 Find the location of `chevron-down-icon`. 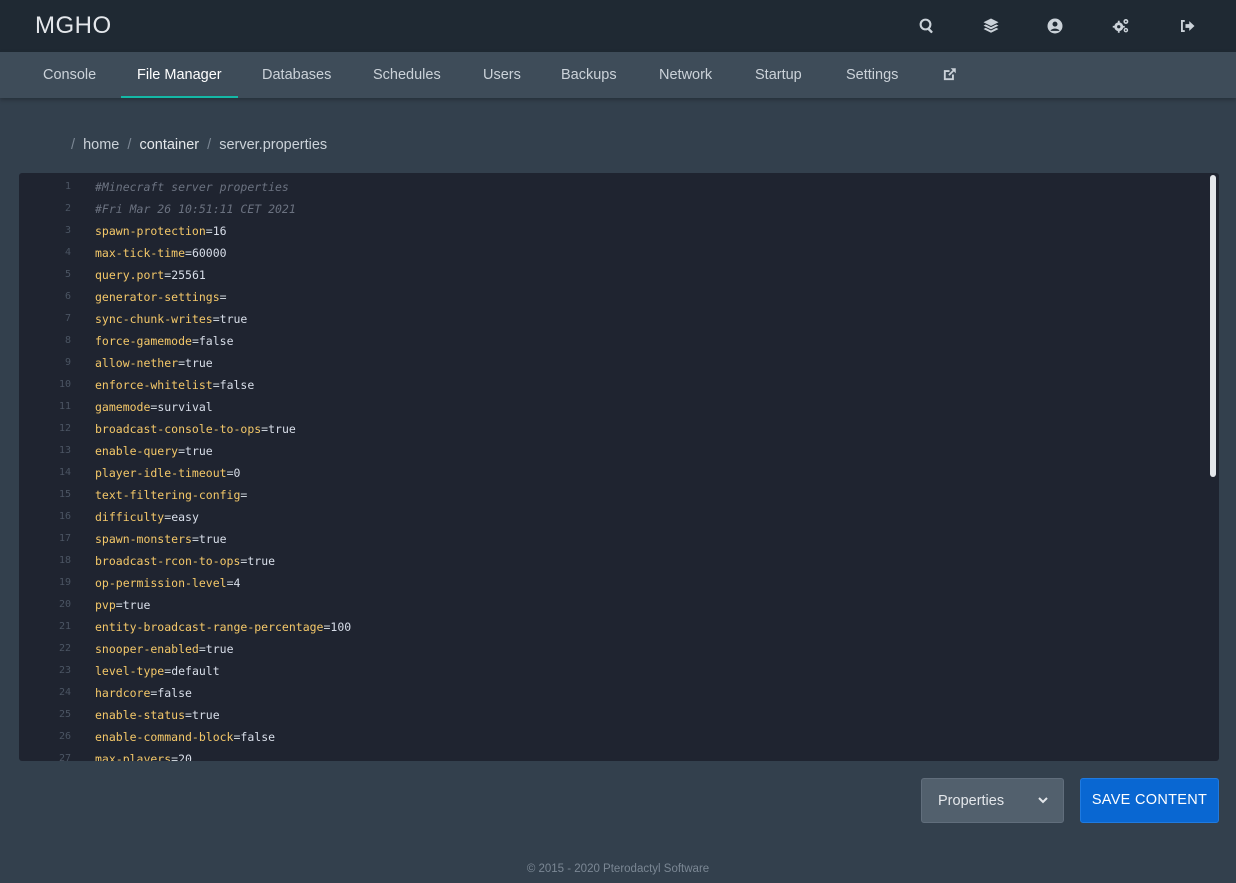

chevron-down-icon is located at coordinates (1043, 800).